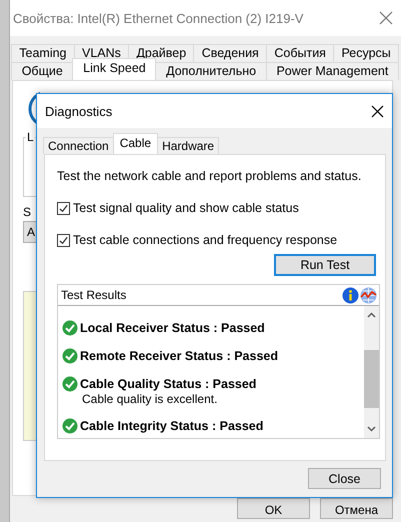  What do you see at coordinates (149, 399) in the screenshot?
I see `result-detail: Cable quality is excellent.` at bounding box center [149, 399].